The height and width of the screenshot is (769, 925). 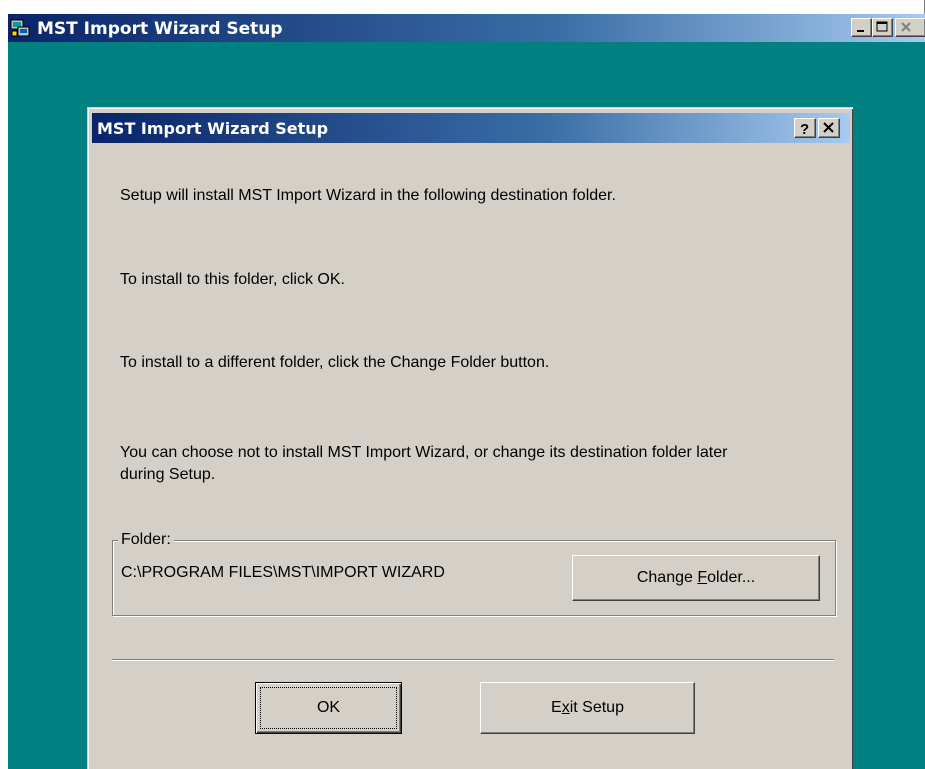 What do you see at coordinates (860, 31) in the screenshot?
I see `minimize-icon` at bounding box center [860, 31].